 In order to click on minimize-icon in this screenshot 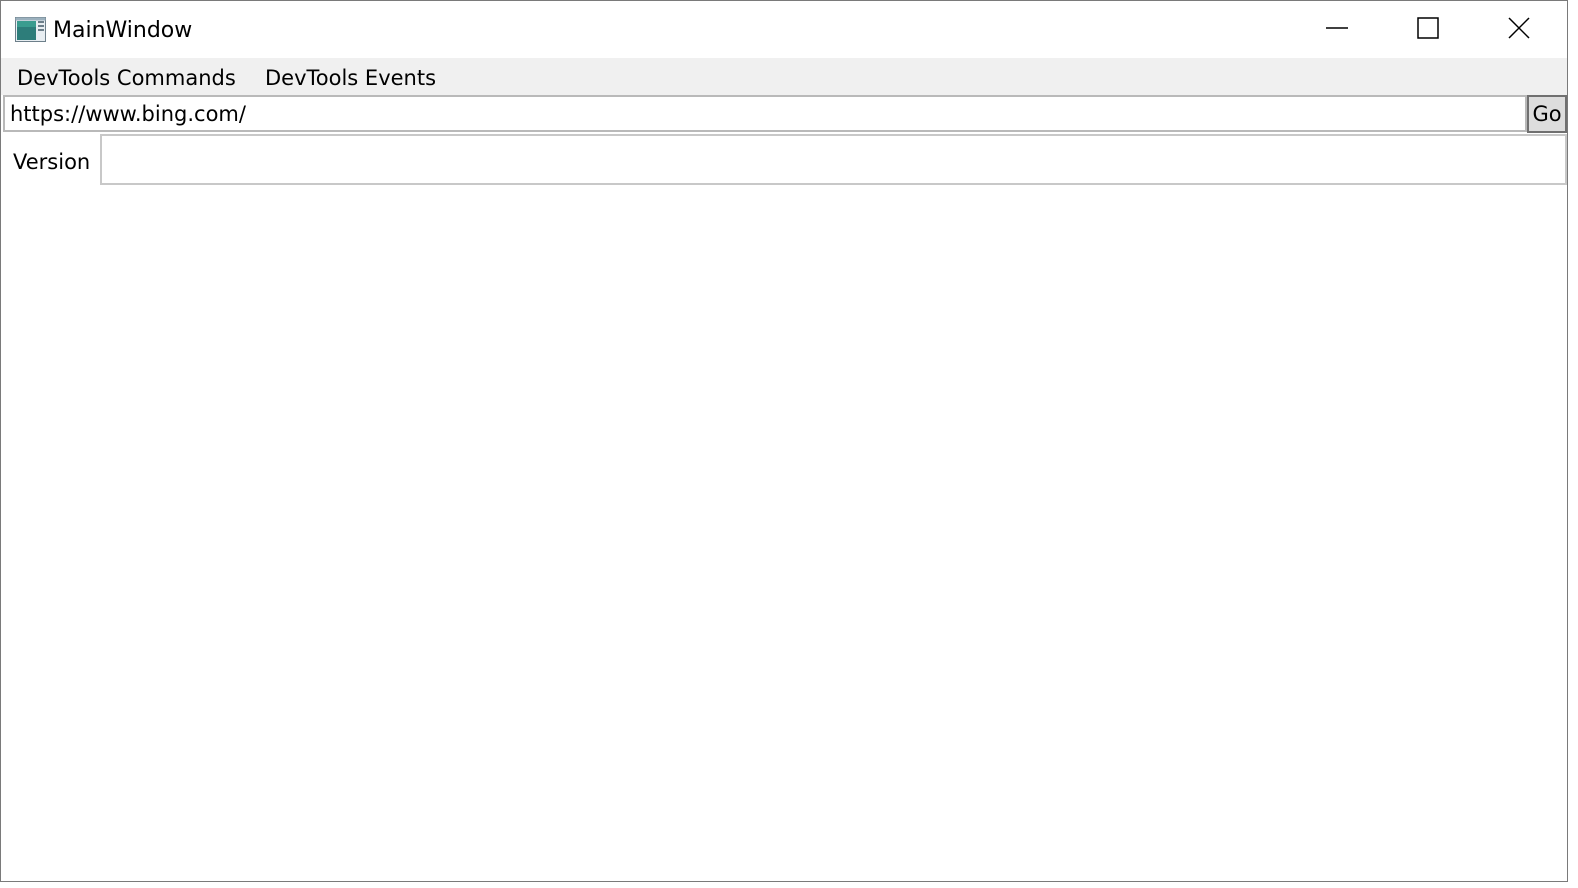, I will do `click(1337, 30)`.